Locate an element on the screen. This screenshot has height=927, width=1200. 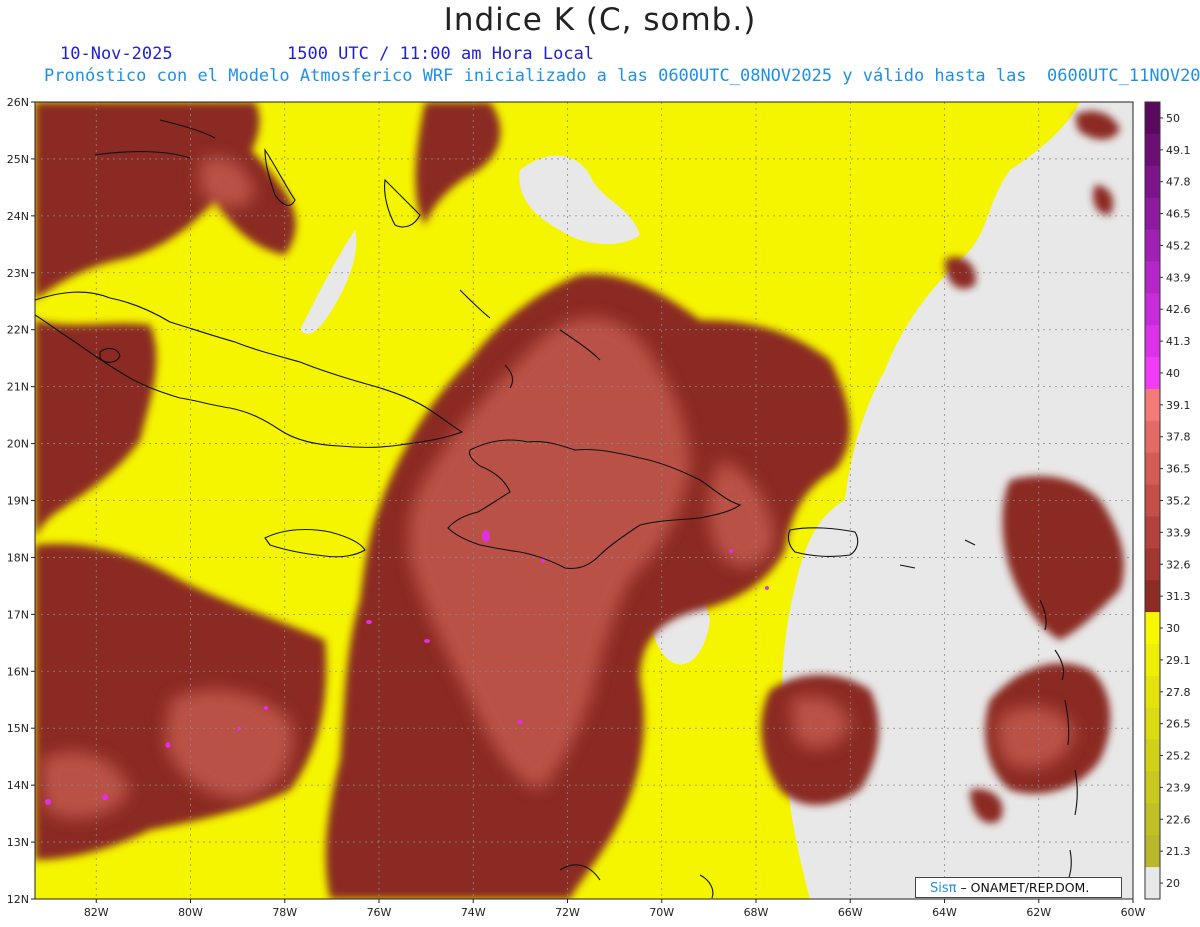
colorbar-label: 40 is located at coordinates (1173, 373).